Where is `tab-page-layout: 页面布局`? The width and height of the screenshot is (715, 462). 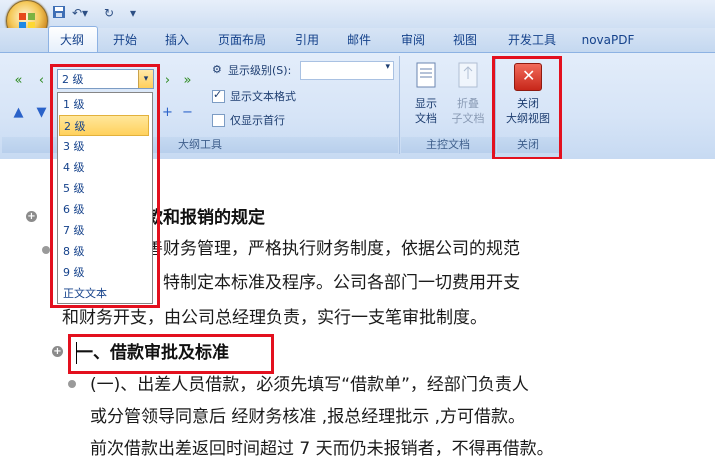 tab-page-layout: 页面布局 is located at coordinates (242, 40).